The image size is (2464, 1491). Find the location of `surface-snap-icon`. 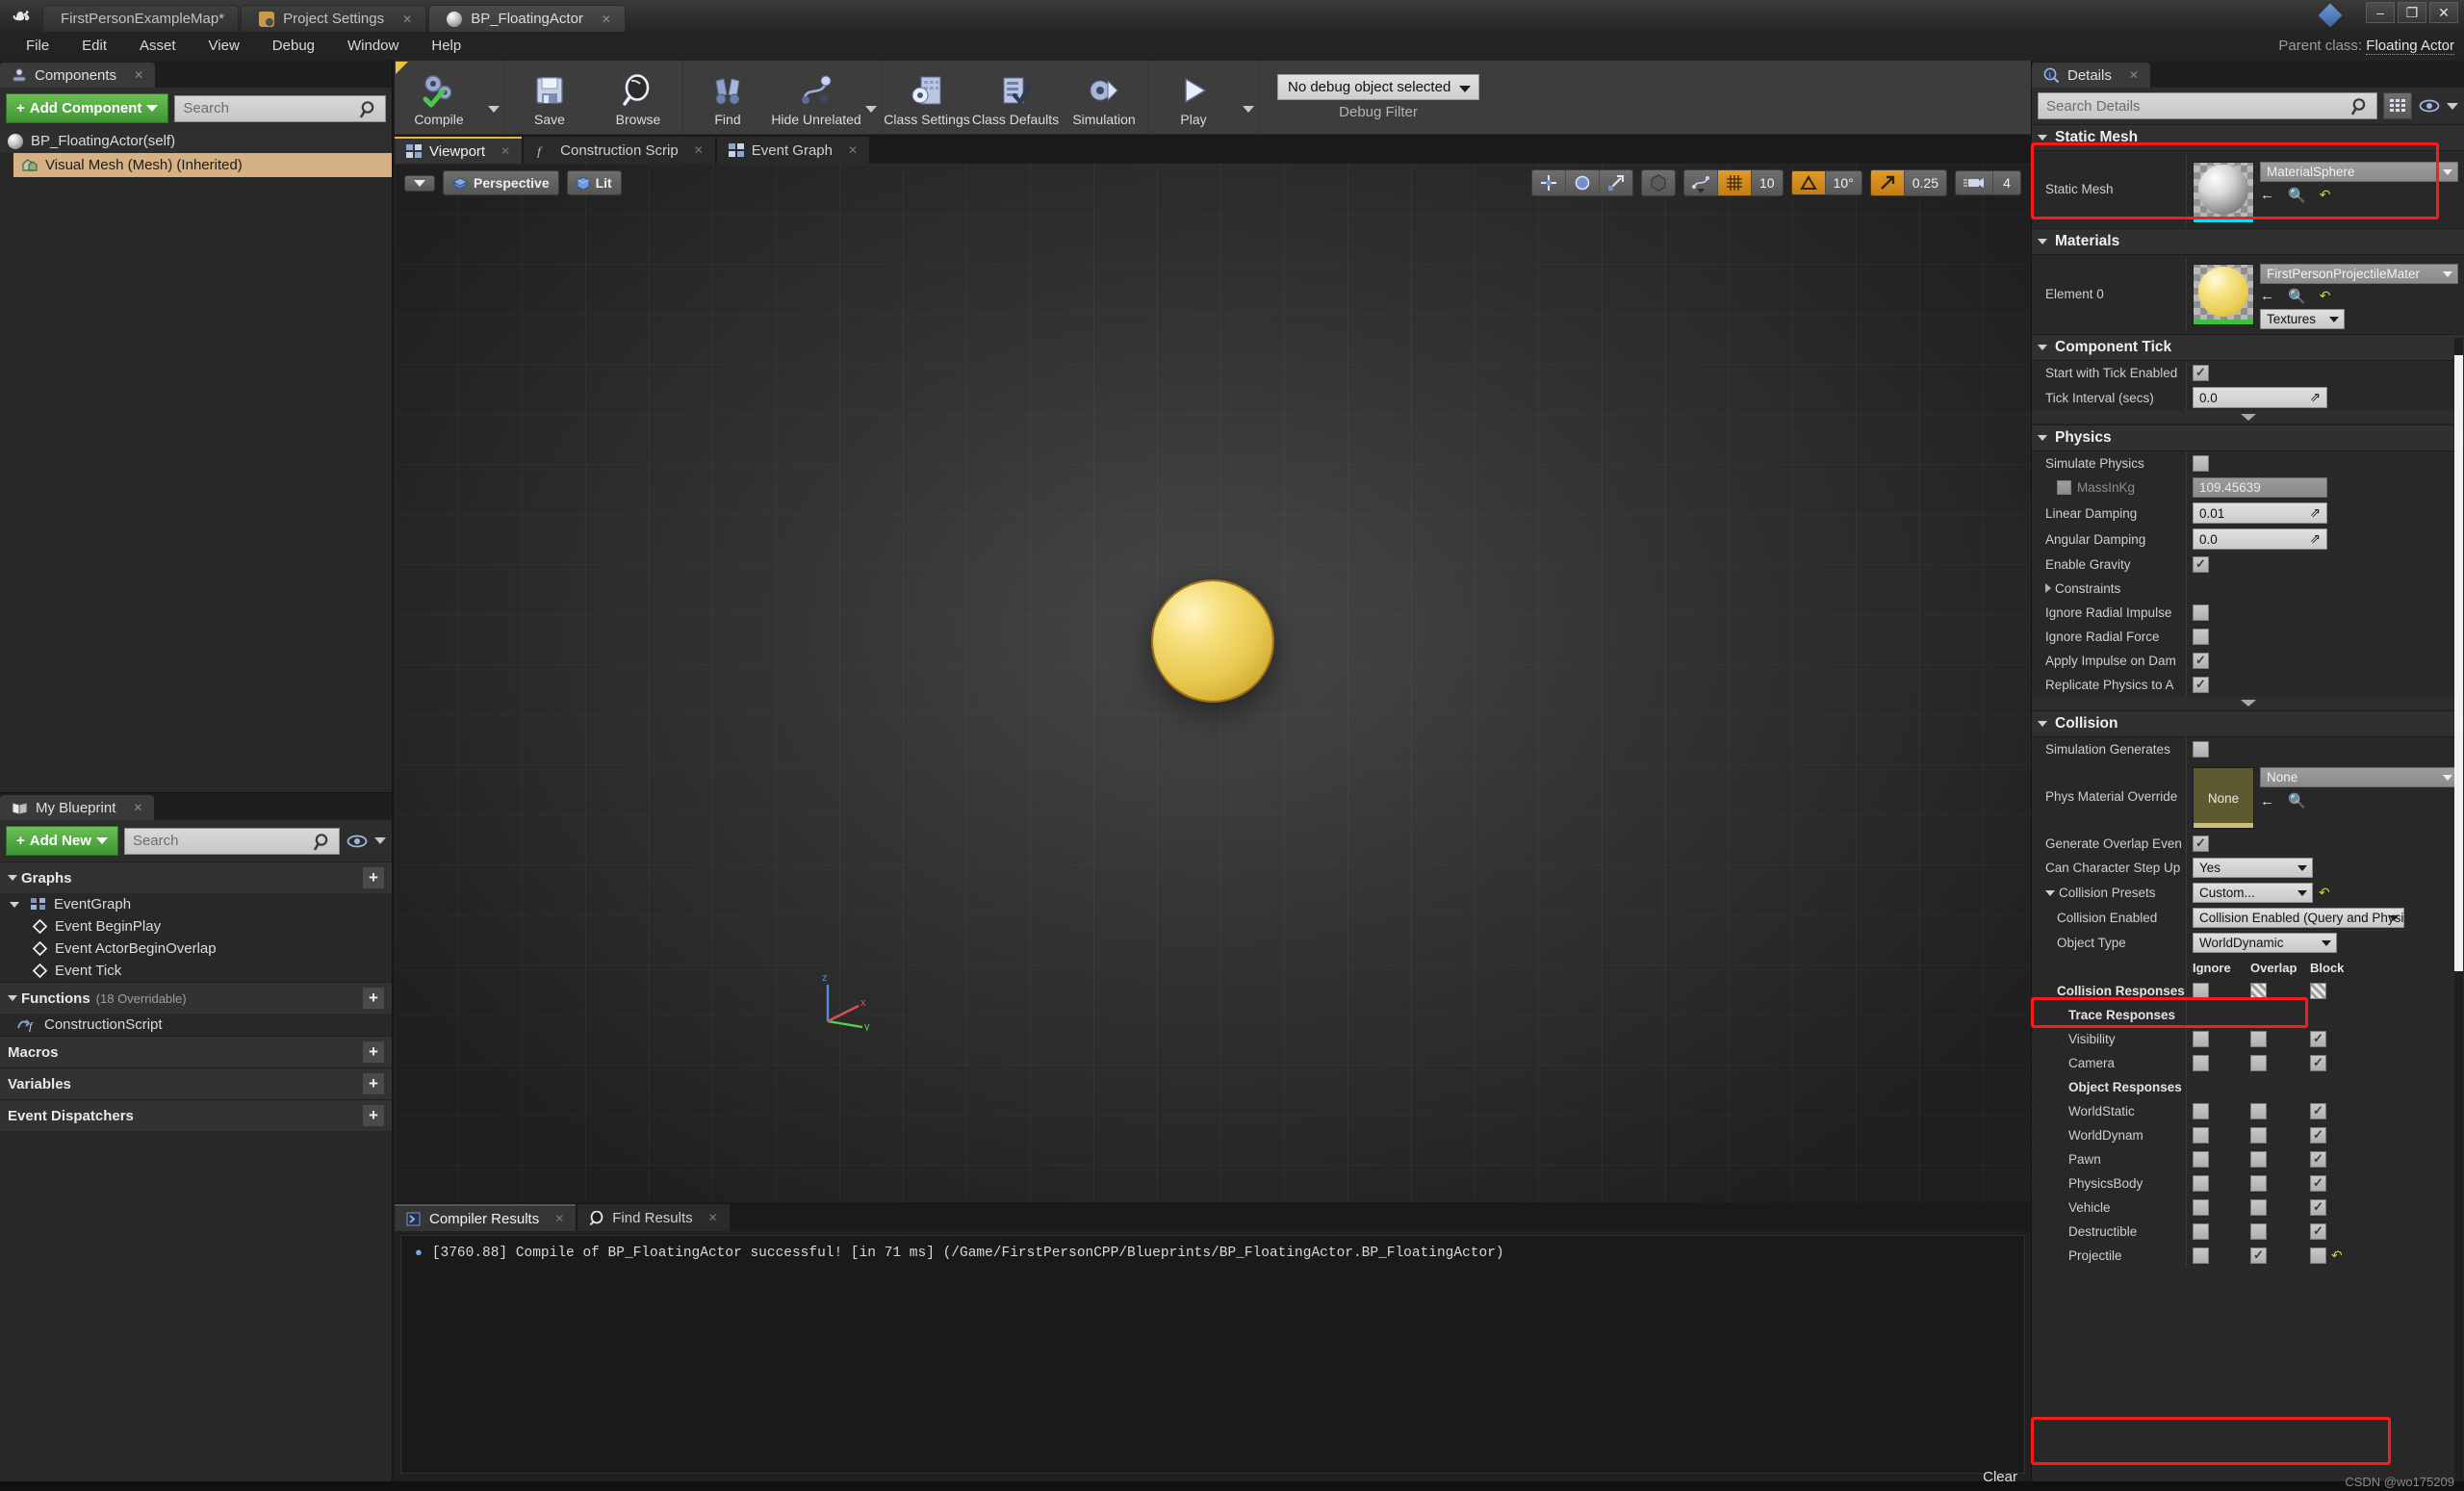

surface-snap-icon is located at coordinates (1701, 182).